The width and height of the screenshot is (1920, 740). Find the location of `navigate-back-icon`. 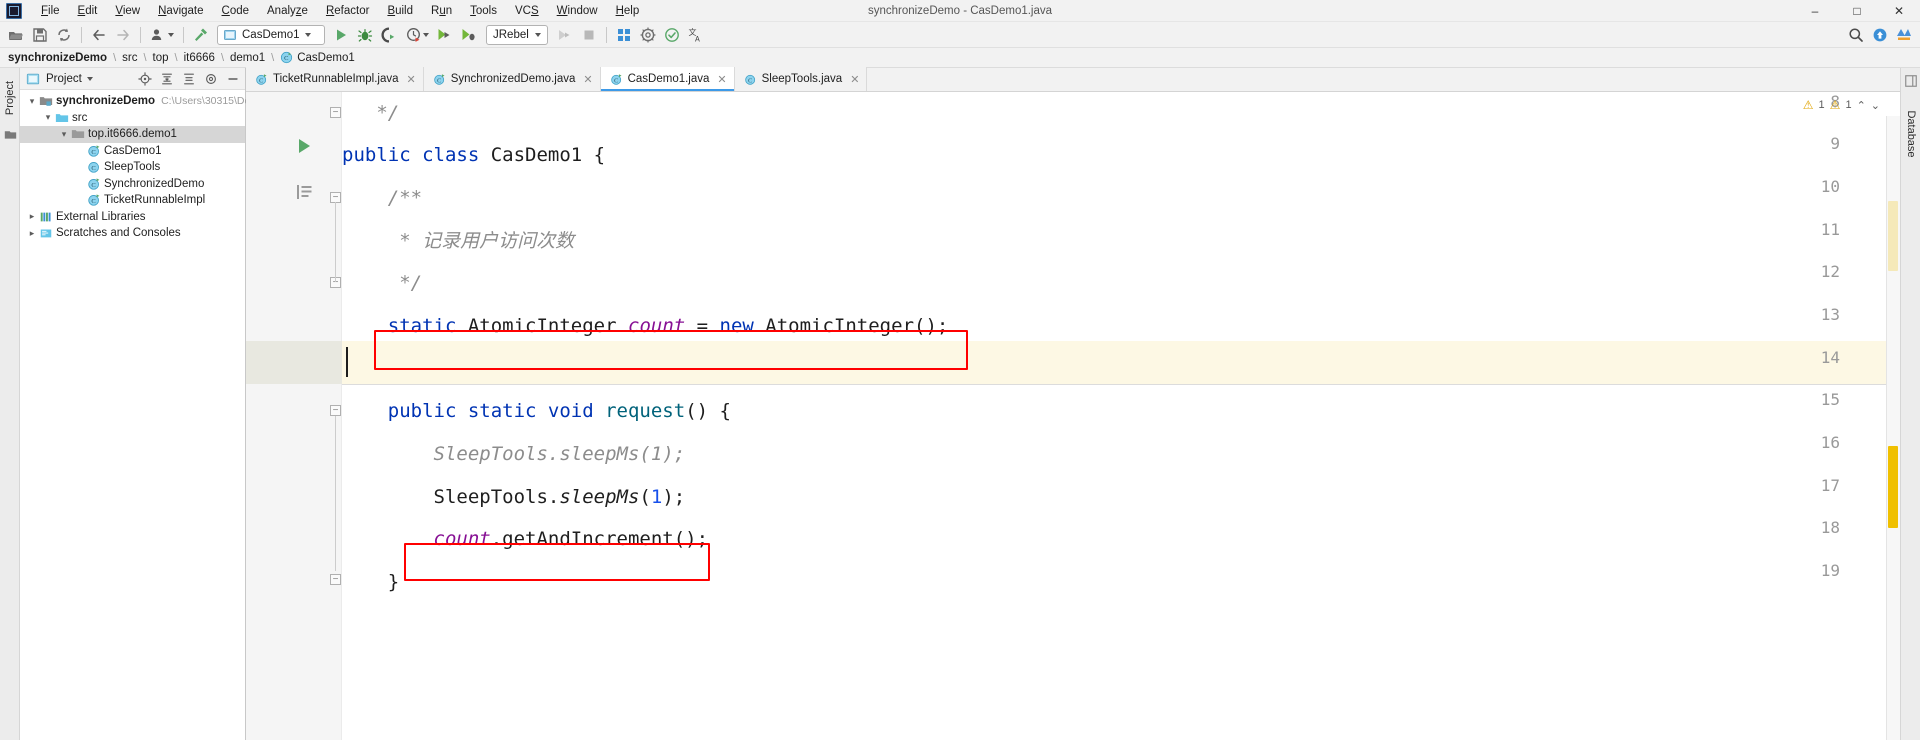

navigate-back-icon is located at coordinates (99, 35).